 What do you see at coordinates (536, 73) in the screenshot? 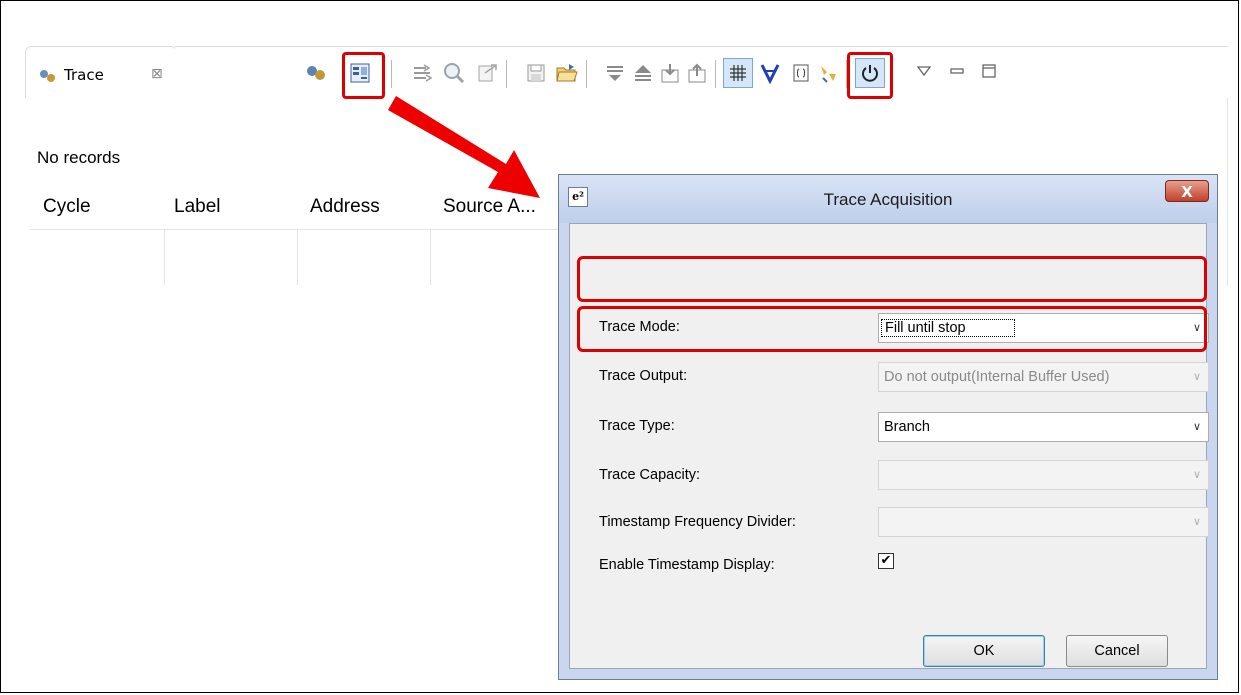
I see `save-icon` at bounding box center [536, 73].